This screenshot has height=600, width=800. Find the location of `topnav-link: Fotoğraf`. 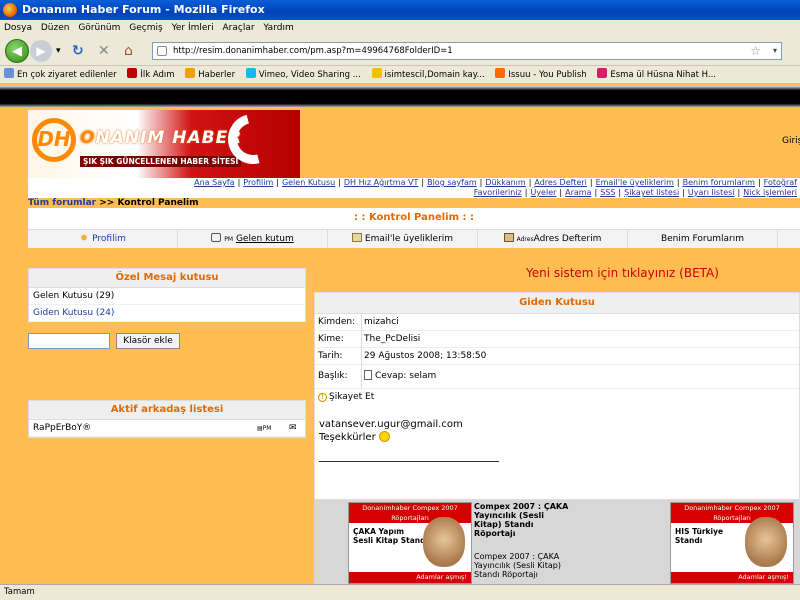

topnav-link: Fotoğraf is located at coordinates (780, 182).